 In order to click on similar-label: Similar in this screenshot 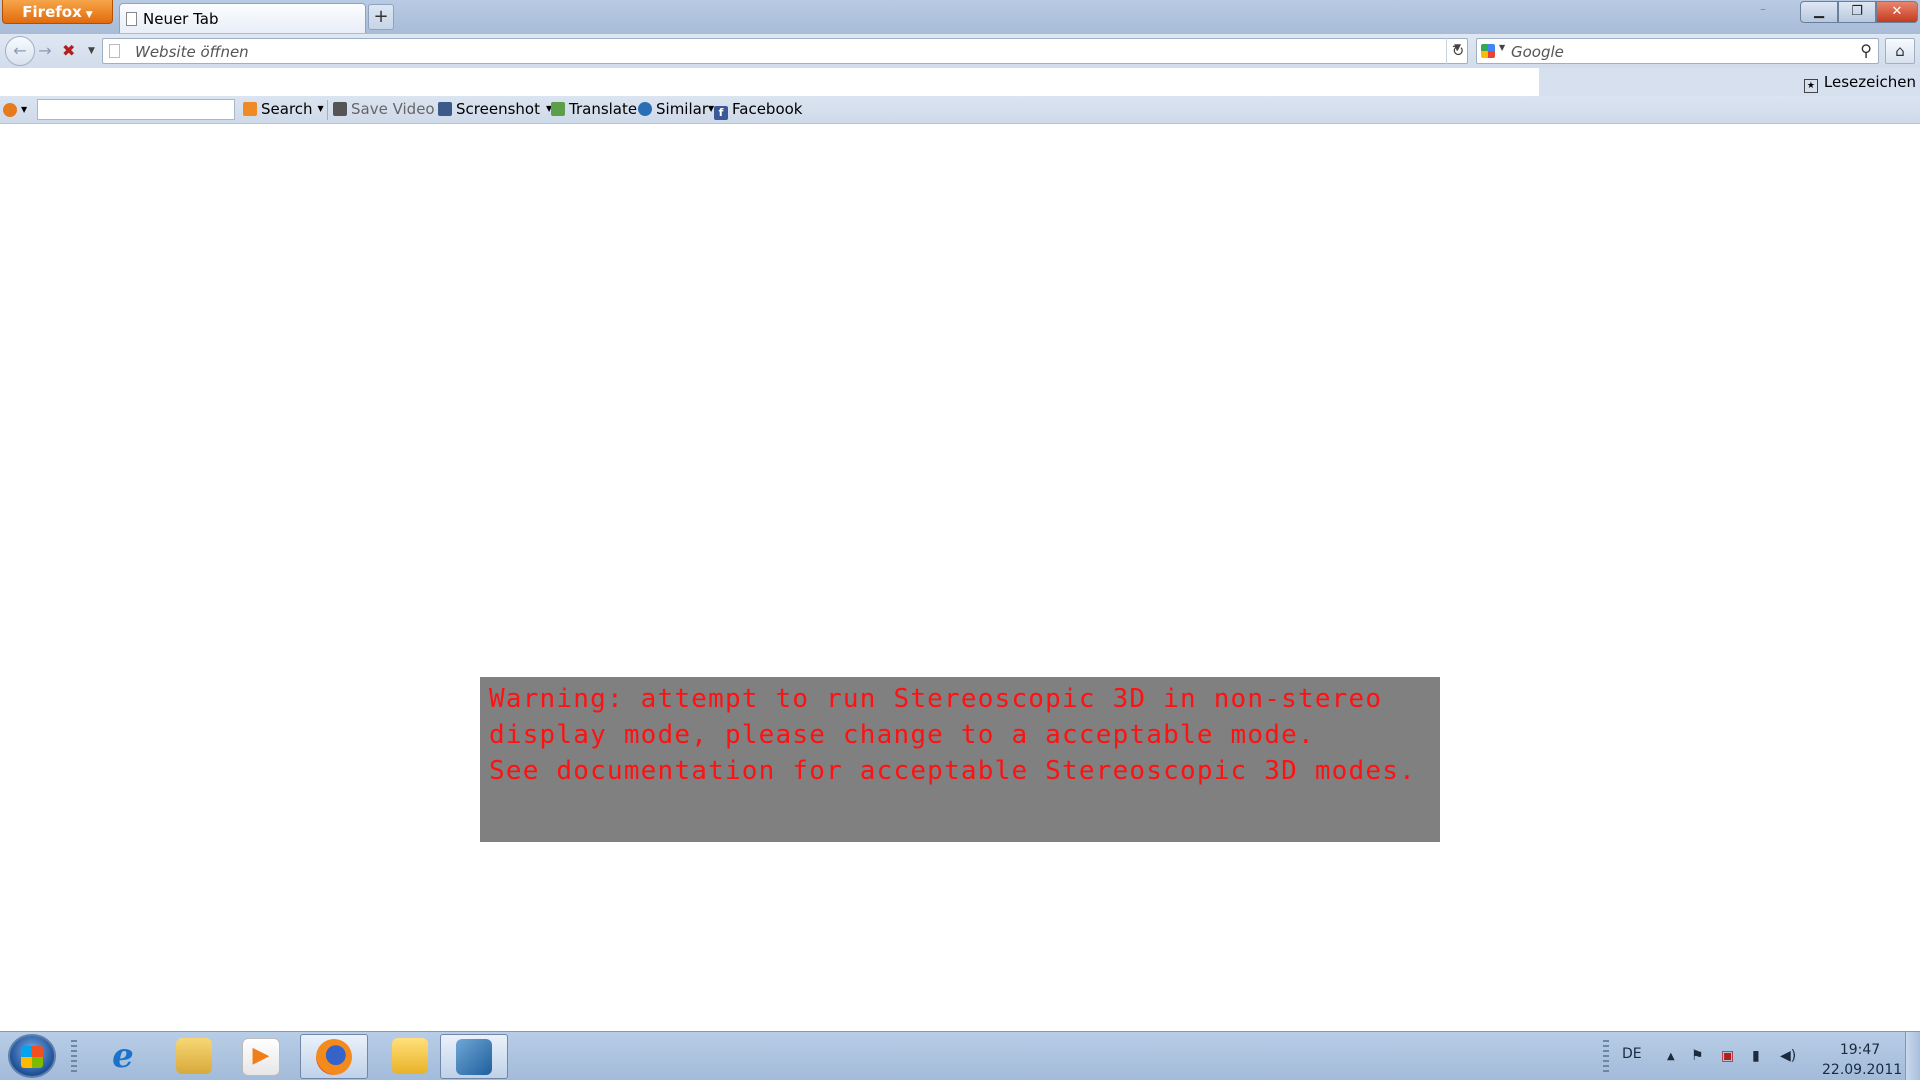, I will do `click(682, 109)`.